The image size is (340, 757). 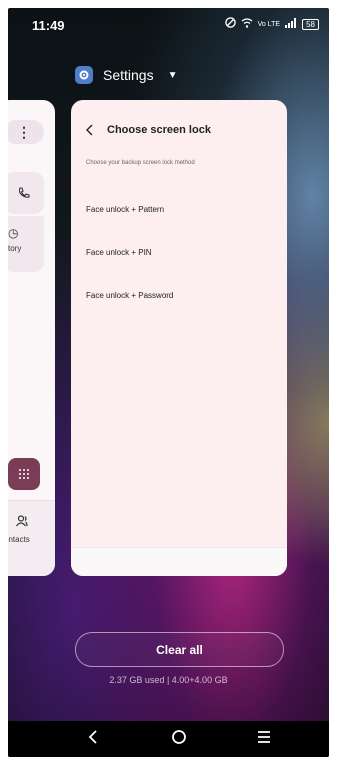 What do you see at coordinates (23, 522) in the screenshot?
I see `contacts-icon` at bounding box center [23, 522].